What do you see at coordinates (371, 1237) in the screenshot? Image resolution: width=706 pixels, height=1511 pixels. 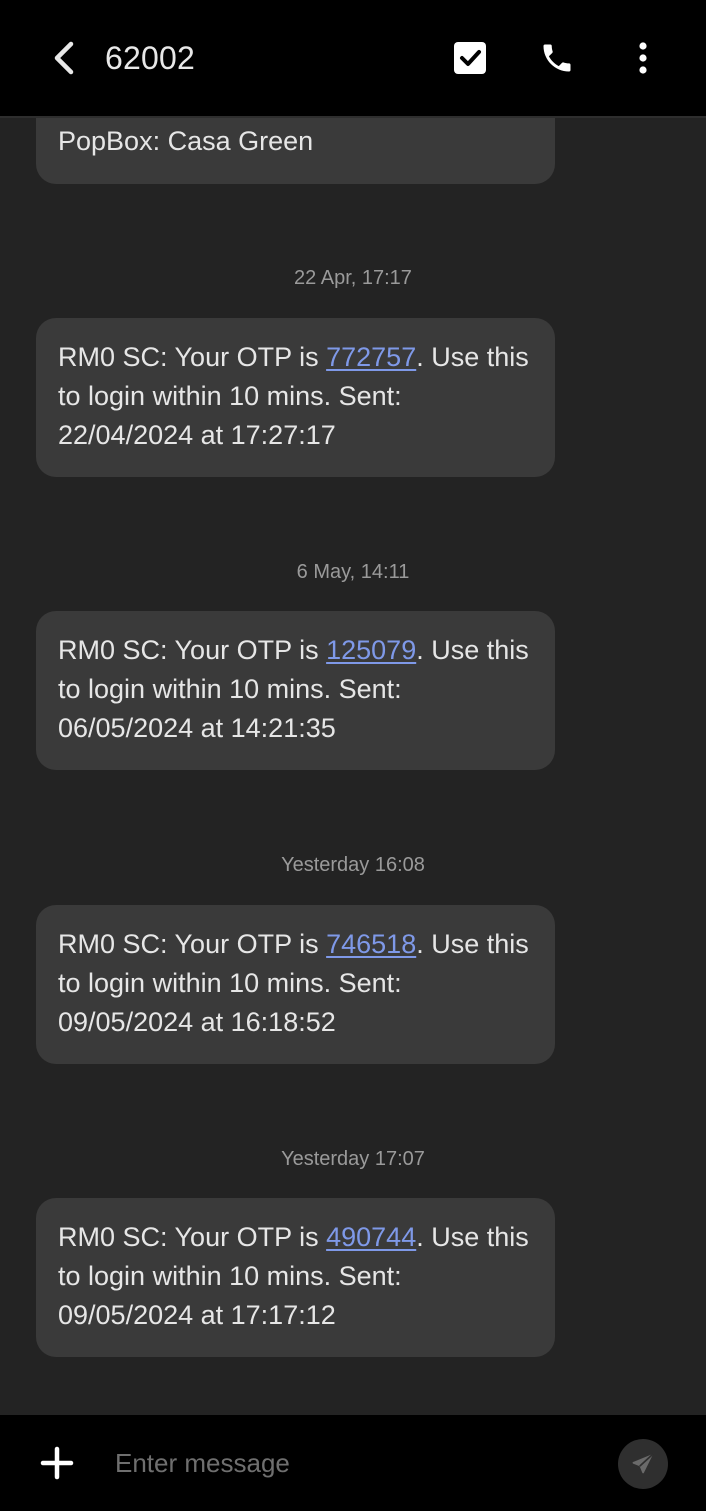 I see `otp-link: 490744` at bounding box center [371, 1237].